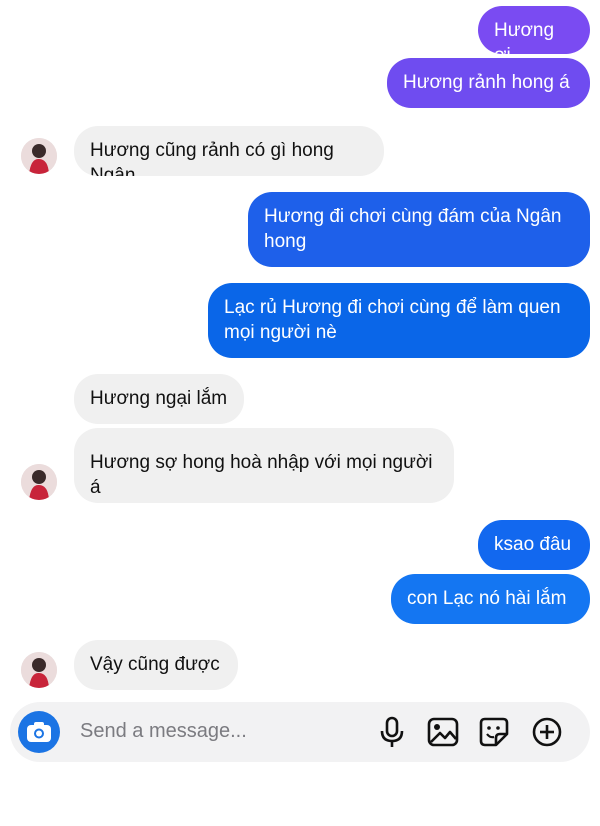 This screenshot has height=826, width=600. Describe the element at coordinates (264, 465) in the screenshot. I see `message-bubble-incoming: Hương sợ hong hoà nhập với mọi người á` at that location.